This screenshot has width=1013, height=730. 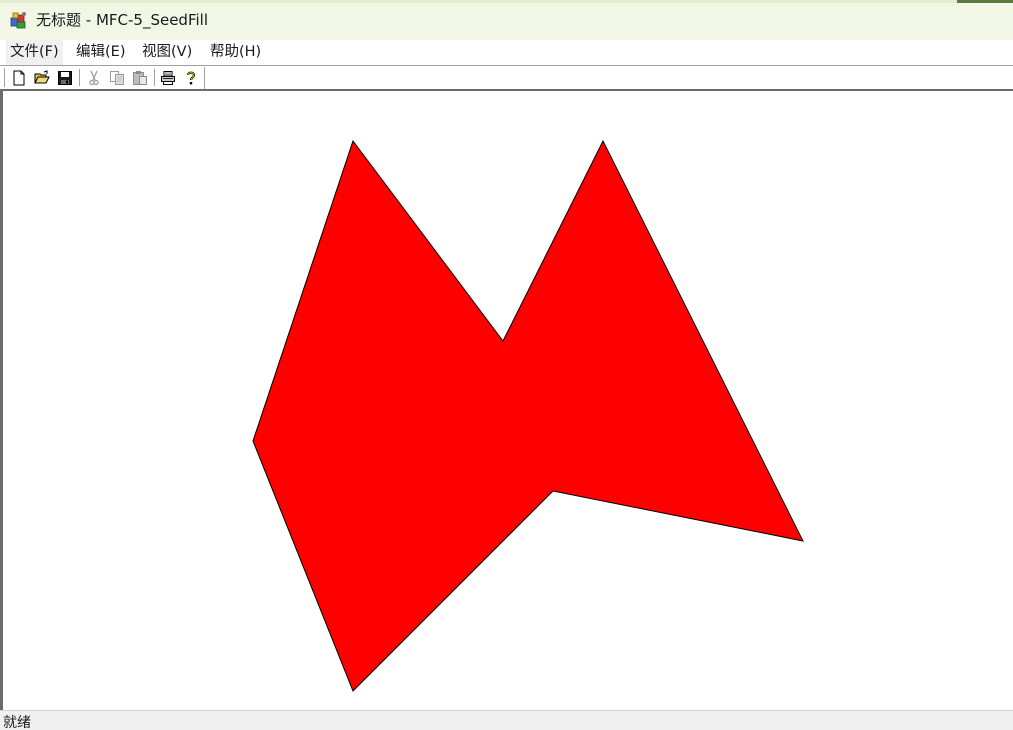 I want to click on cut-button, so click(x=94, y=77).